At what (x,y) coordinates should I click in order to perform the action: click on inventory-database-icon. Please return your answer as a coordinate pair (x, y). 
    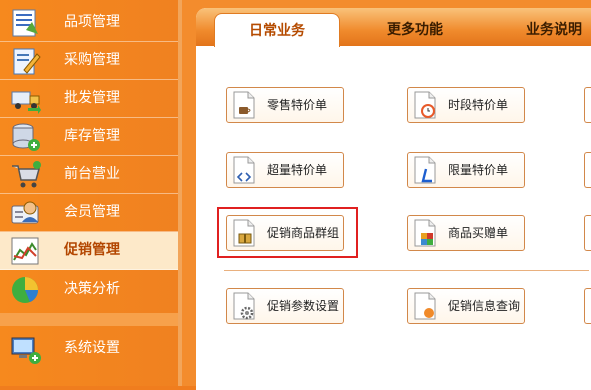
    Looking at the image, I should click on (26, 137).